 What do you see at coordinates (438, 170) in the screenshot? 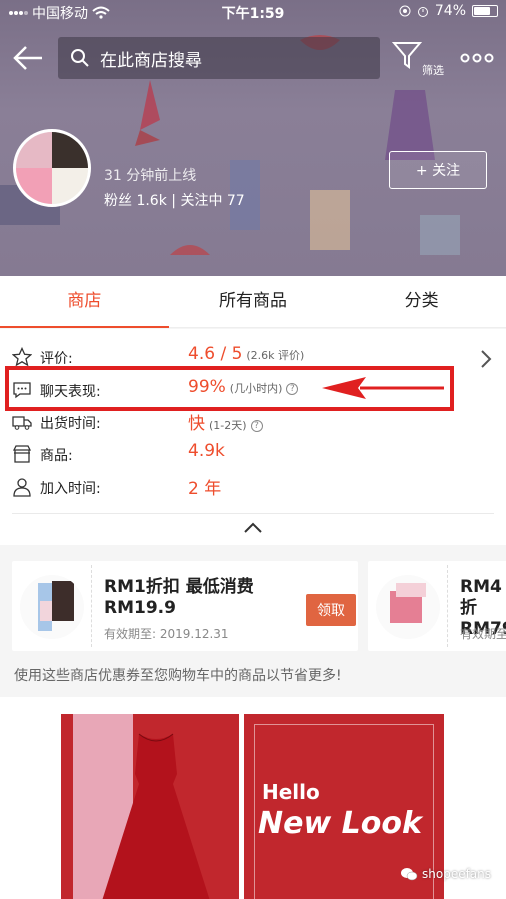
I see `follow-button: + 关注` at bounding box center [438, 170].